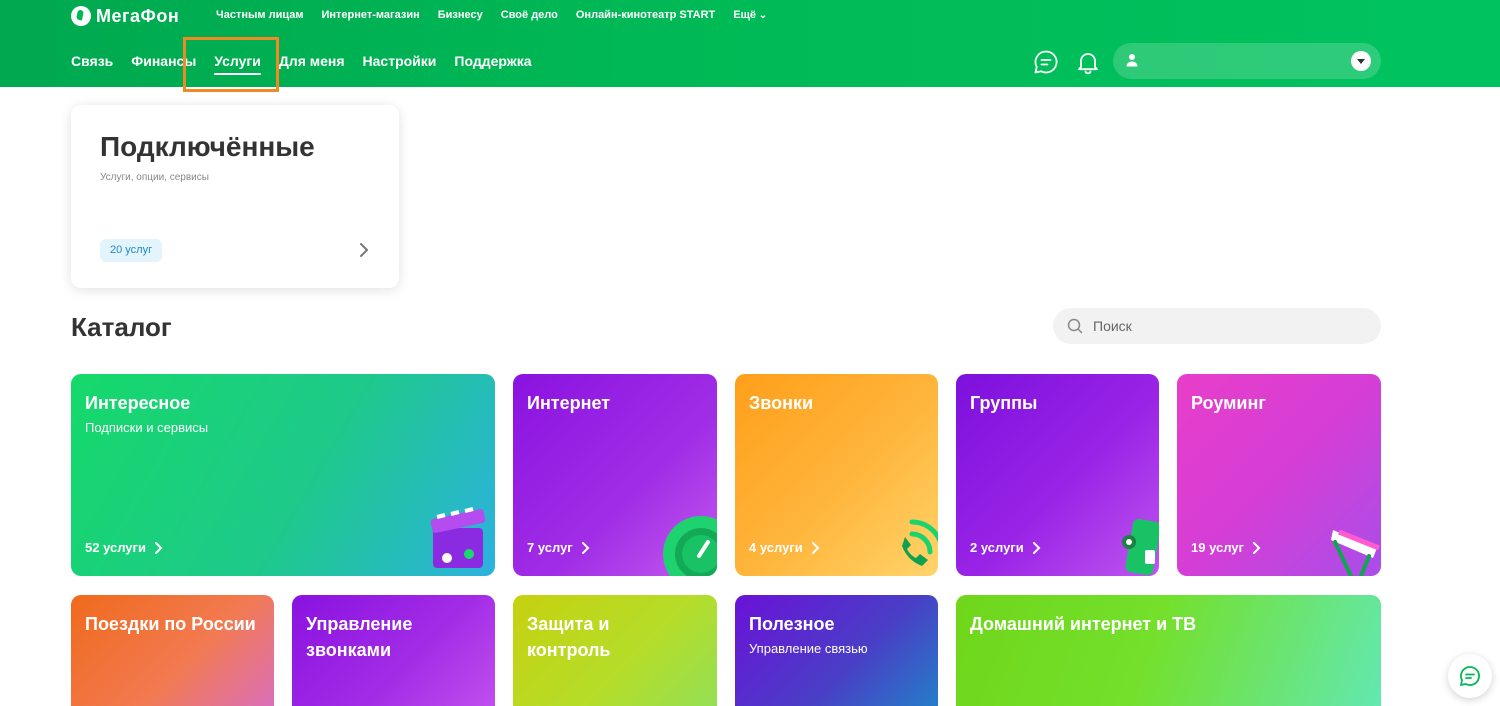 The height and width of the screenshot is (706, 1500). I want to click on tile-title: Поездки по России, so click(170, 624).